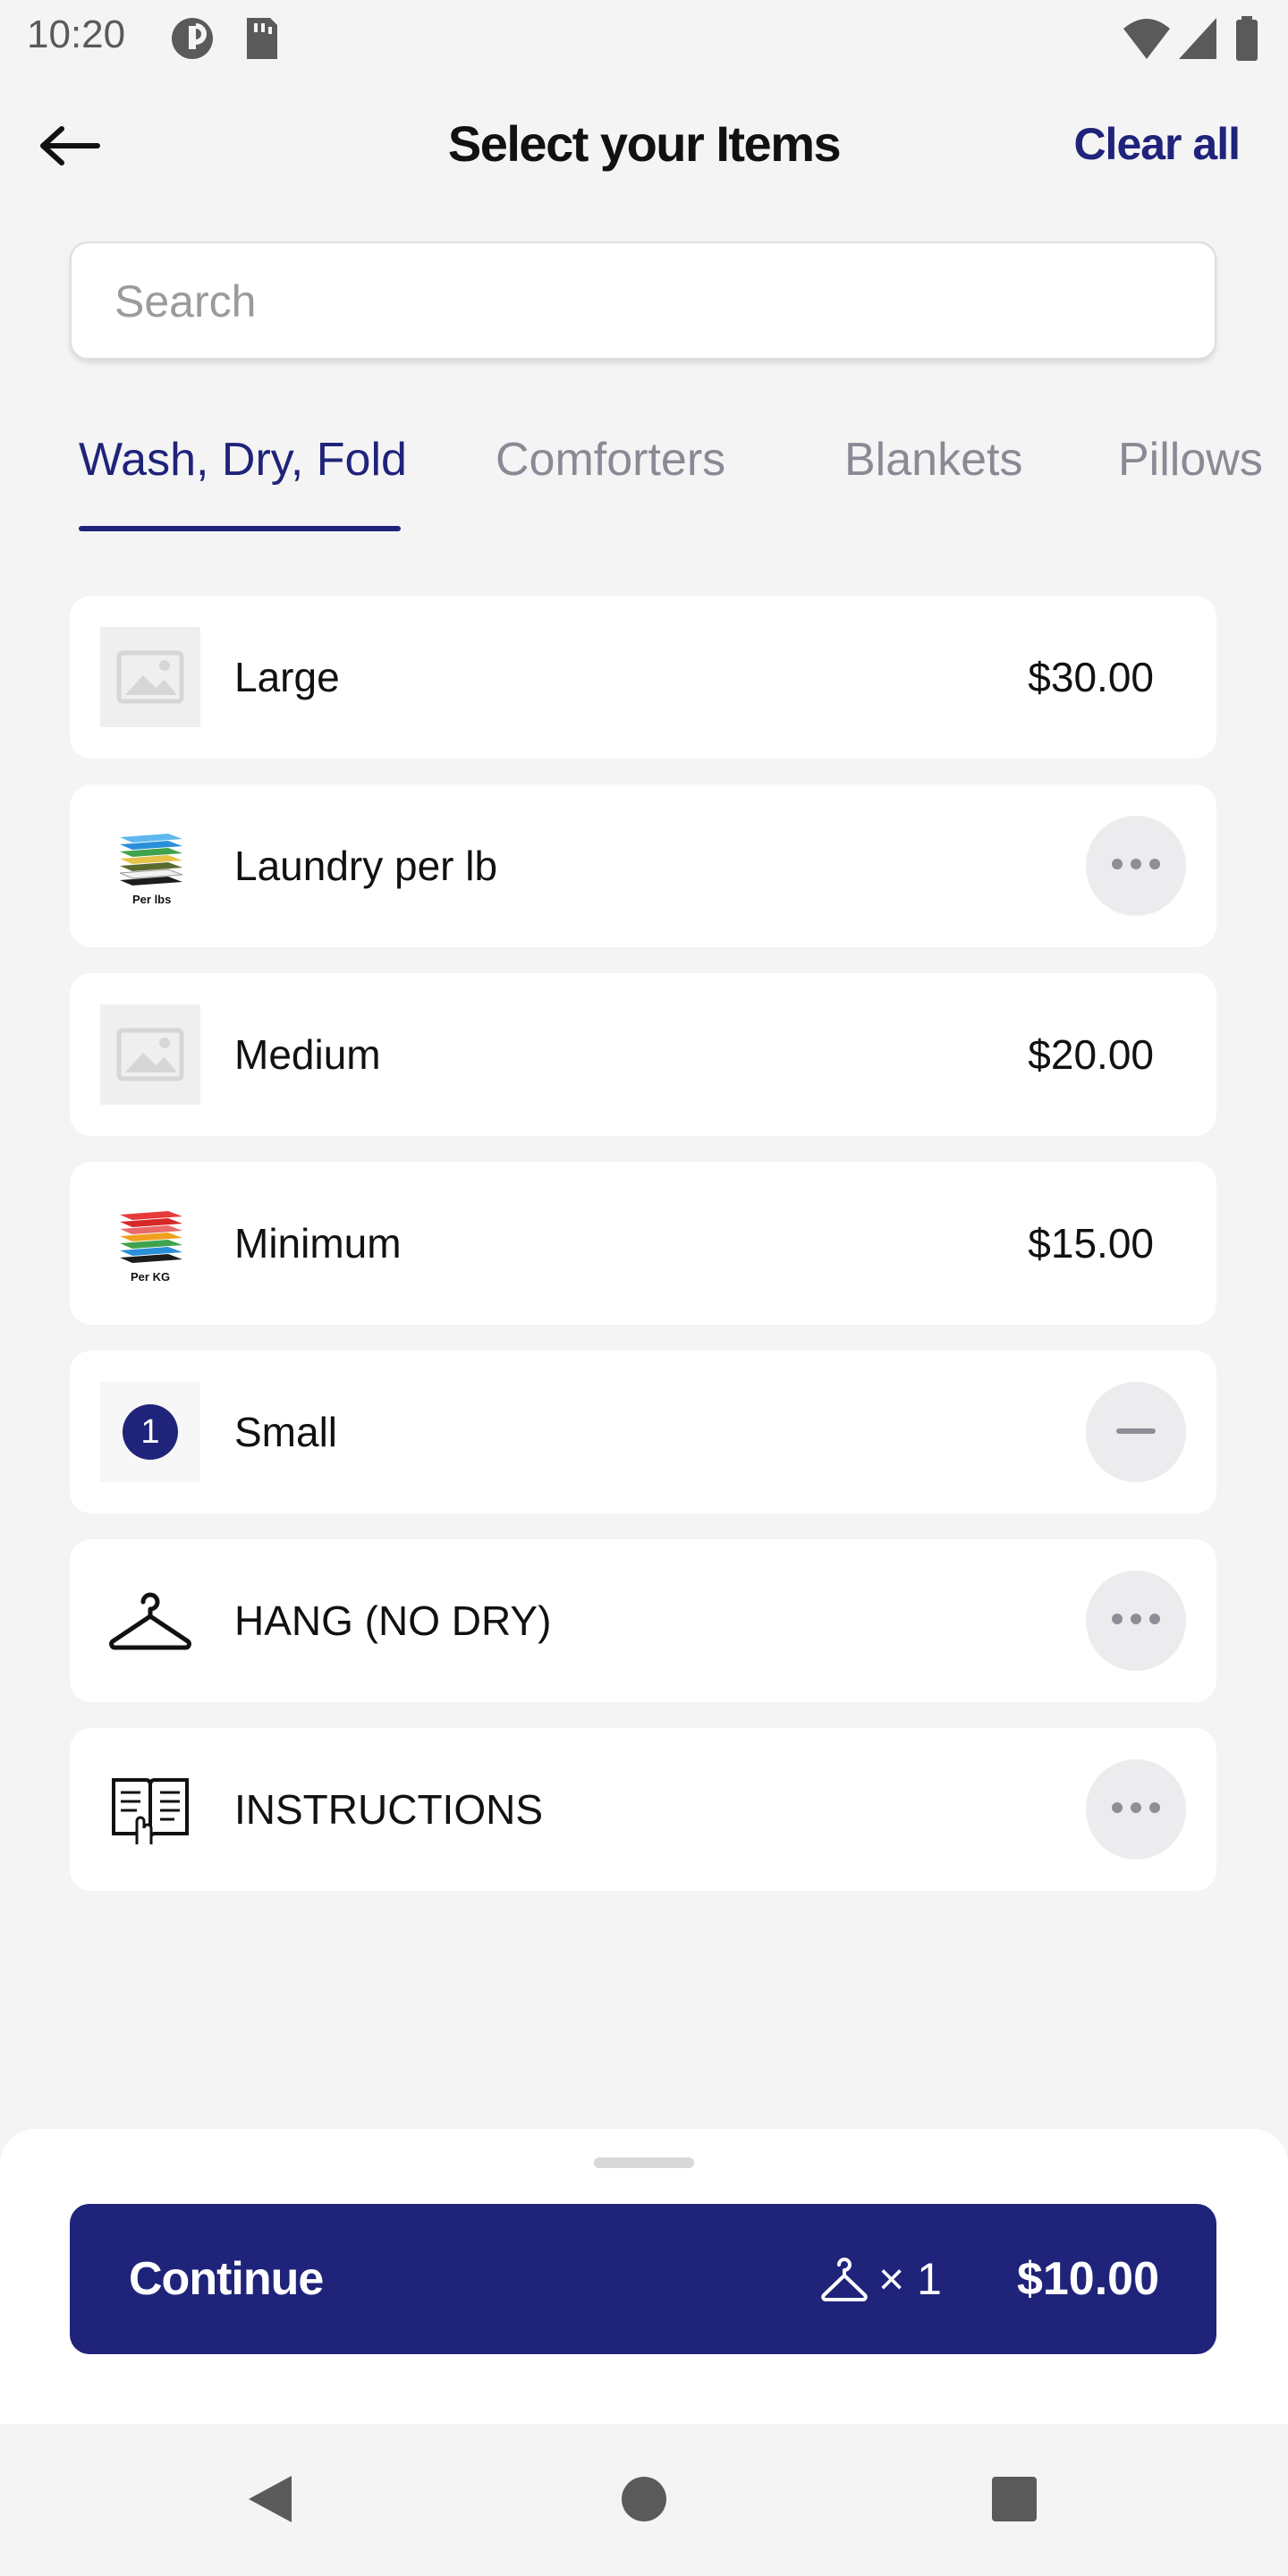  I want to click on tab-pillows: Pillows, so click(1190, 460).